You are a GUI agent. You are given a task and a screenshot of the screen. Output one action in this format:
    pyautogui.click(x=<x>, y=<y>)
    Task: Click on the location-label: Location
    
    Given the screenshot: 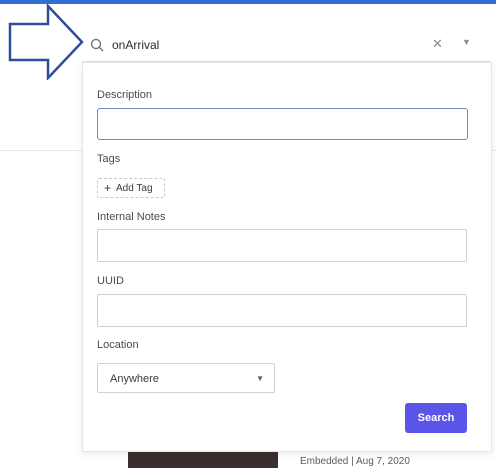 What is the action you would take?
    pyautogui.click(x=118, y=345)
    